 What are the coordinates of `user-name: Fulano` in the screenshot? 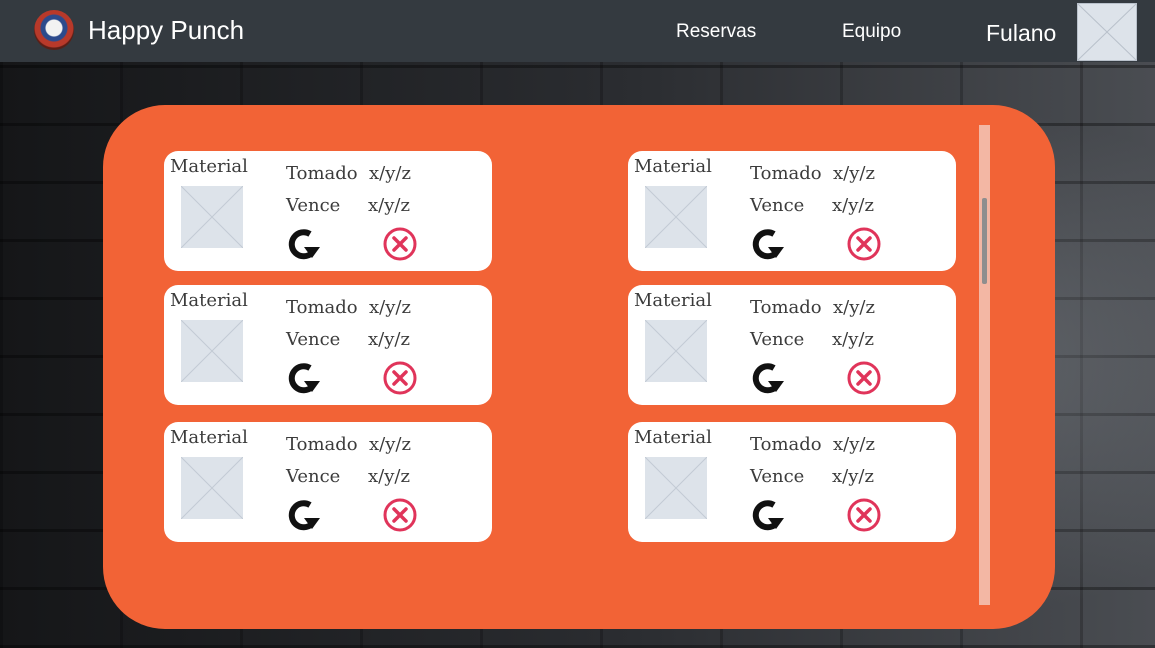 It's located at (1021, 33).